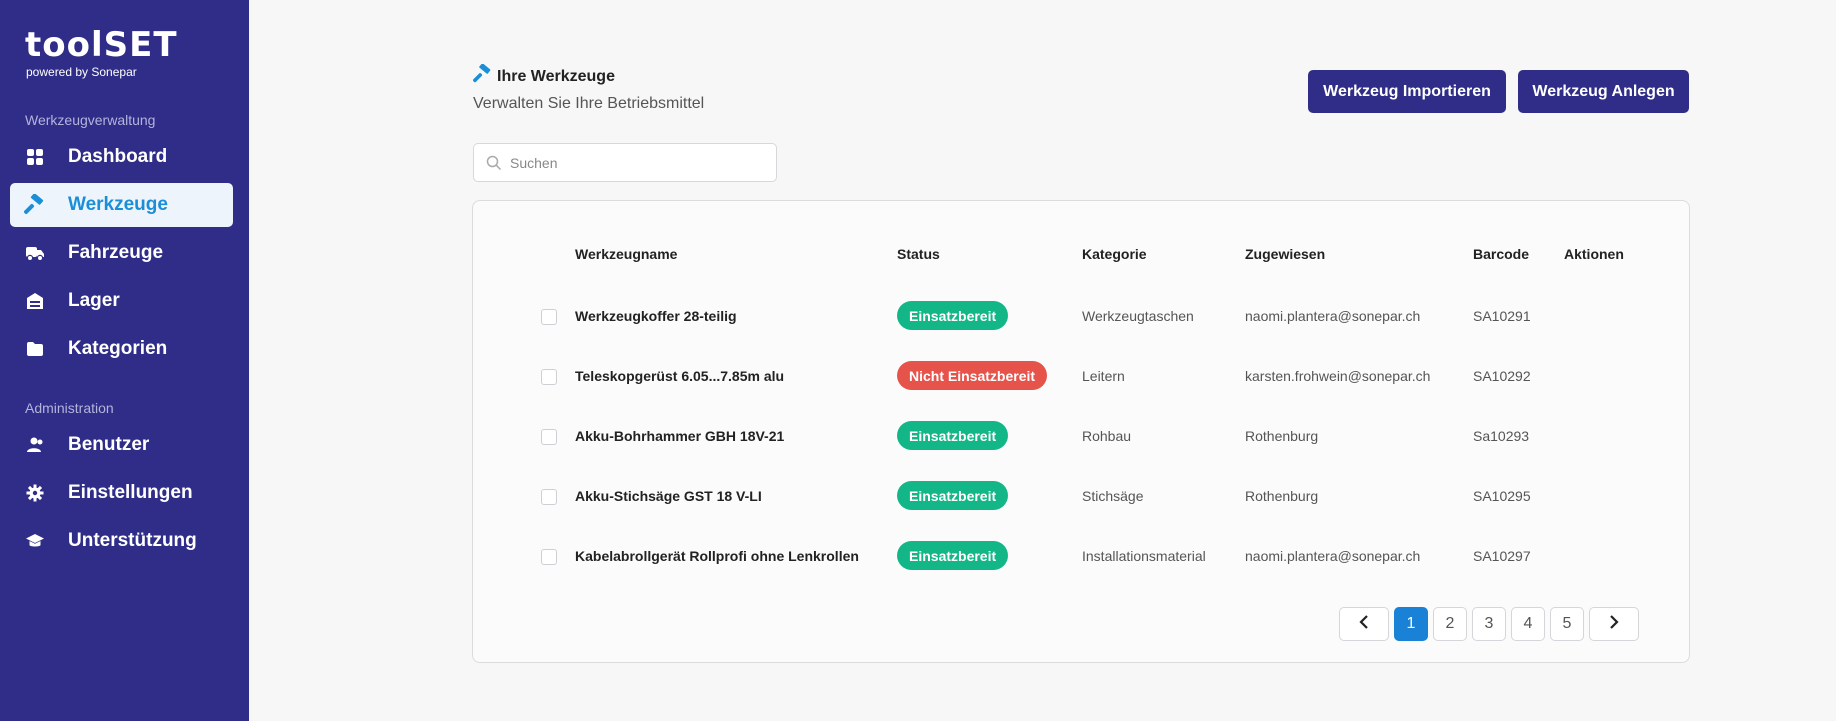  Describe the element at coordinates (1138, 316) in the screenshot. I see `tool-category: Werkzeugtaschen` at that location.